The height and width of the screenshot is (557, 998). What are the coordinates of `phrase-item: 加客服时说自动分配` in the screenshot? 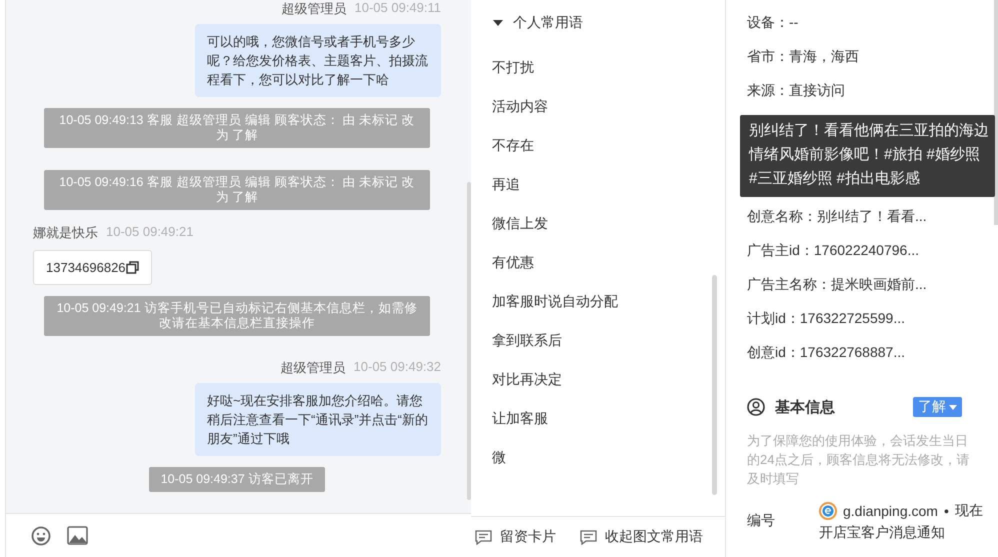 It's located at (608, 301).